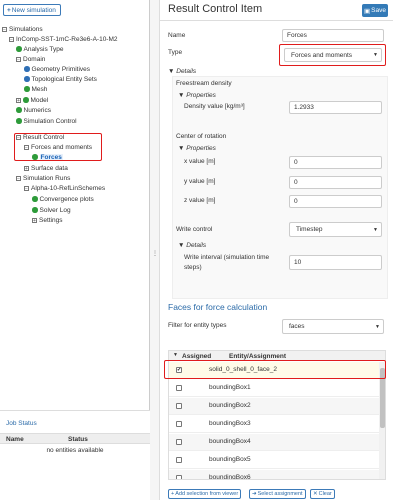 Image resolution: width=393 pixels, height=500 pixels. I want to click on select-assignment-button: ➜ Select assignment, so click(277, 494).